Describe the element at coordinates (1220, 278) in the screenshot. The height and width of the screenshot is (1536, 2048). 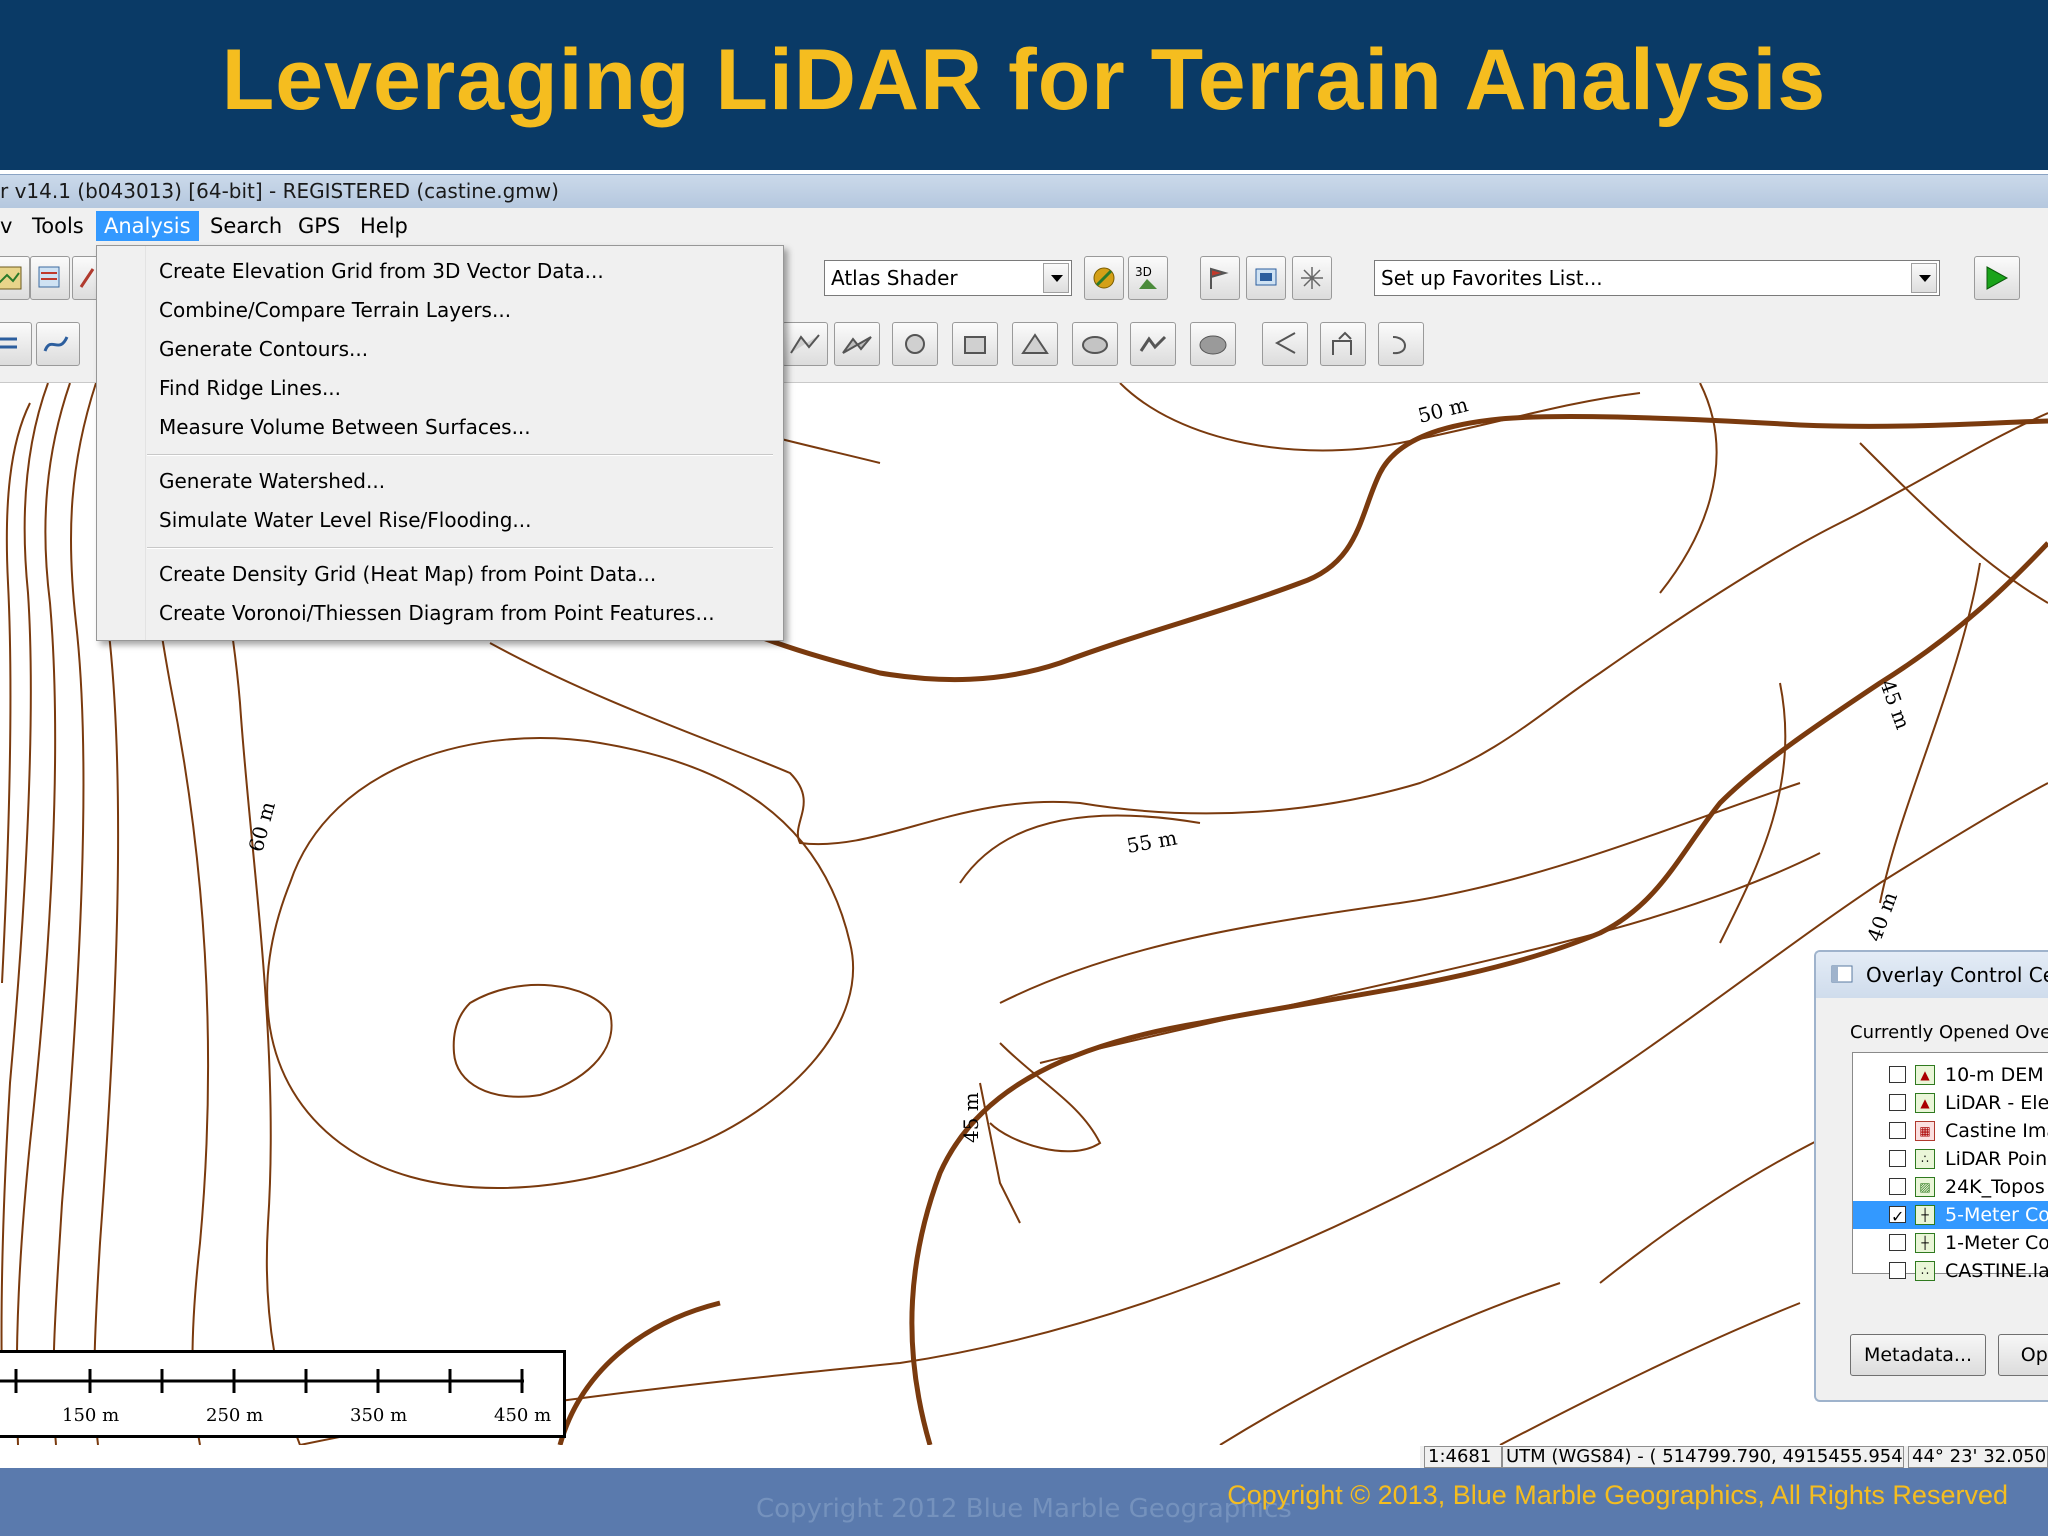
I see `feature-button` at that location.